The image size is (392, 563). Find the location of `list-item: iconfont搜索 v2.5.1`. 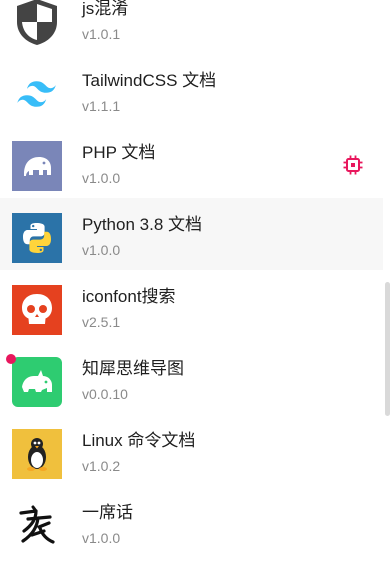

list-item: iconfont搜索 v2.5.1 is located at coordinates (191, 306).